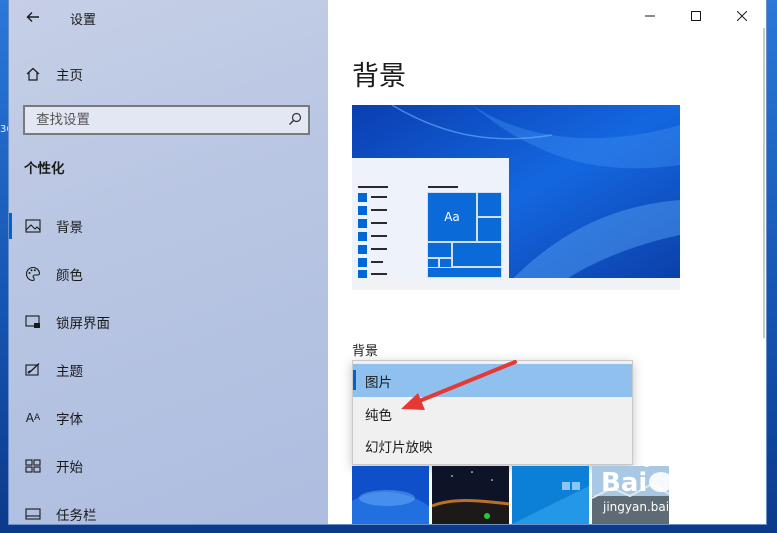  I want to click on sidebar-item-label: 主题, so click(69, 372).